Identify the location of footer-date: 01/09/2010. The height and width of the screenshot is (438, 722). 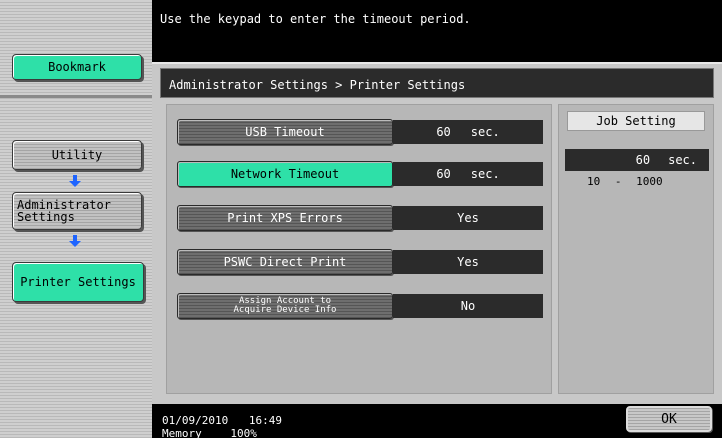
(195, 420).